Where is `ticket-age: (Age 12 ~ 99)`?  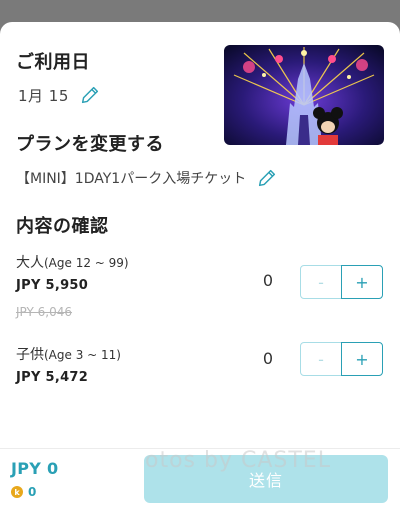 ticket-age: (Age 12 ~ 99) is located at coordinates (86, 263).